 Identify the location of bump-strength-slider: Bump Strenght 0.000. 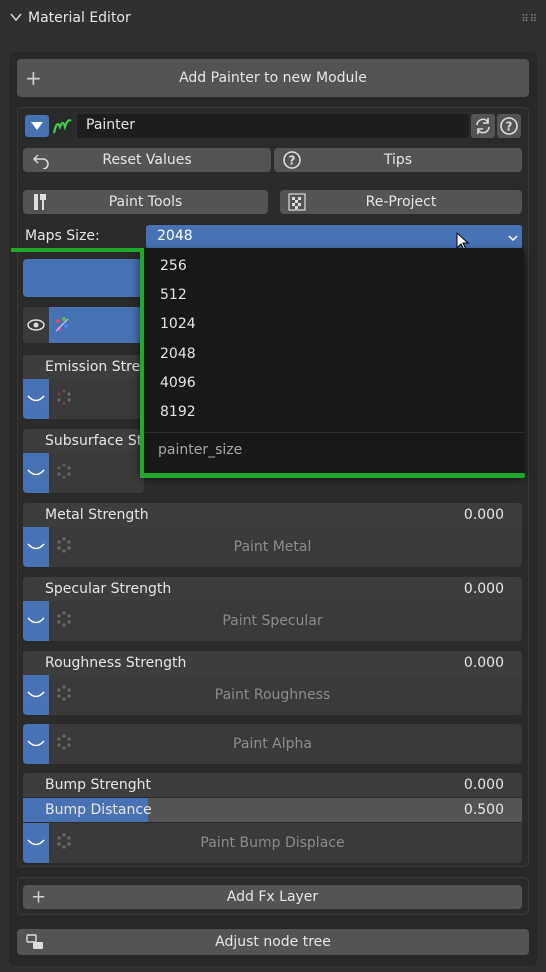
(272, 785).